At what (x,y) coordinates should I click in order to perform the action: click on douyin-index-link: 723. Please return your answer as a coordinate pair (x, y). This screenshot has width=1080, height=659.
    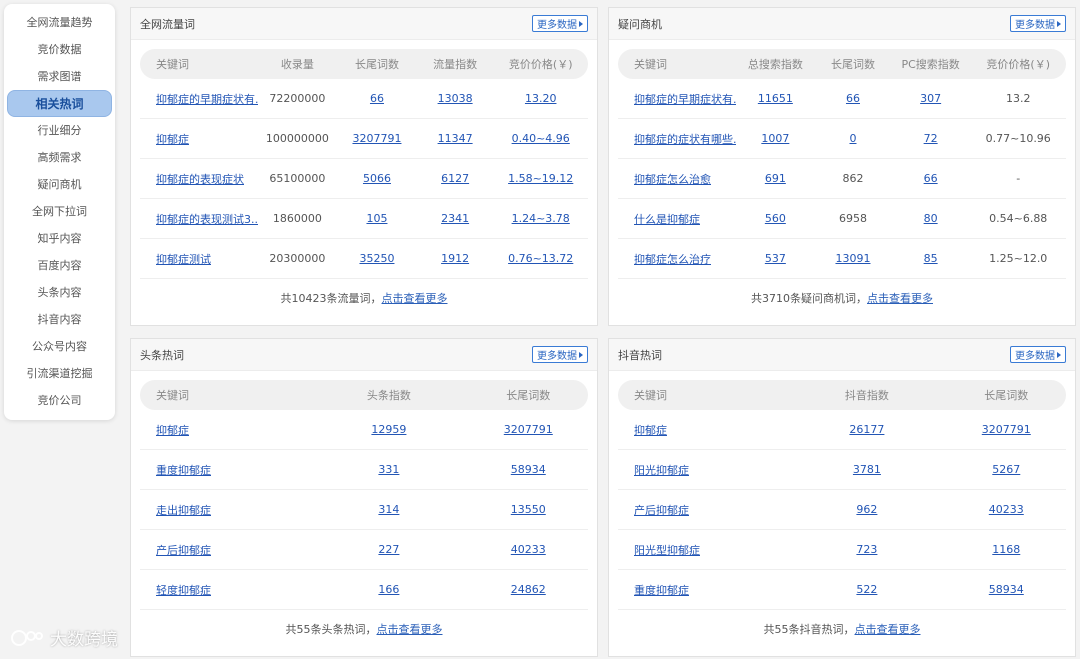
    Looking at the image, I should click on (866, 549).